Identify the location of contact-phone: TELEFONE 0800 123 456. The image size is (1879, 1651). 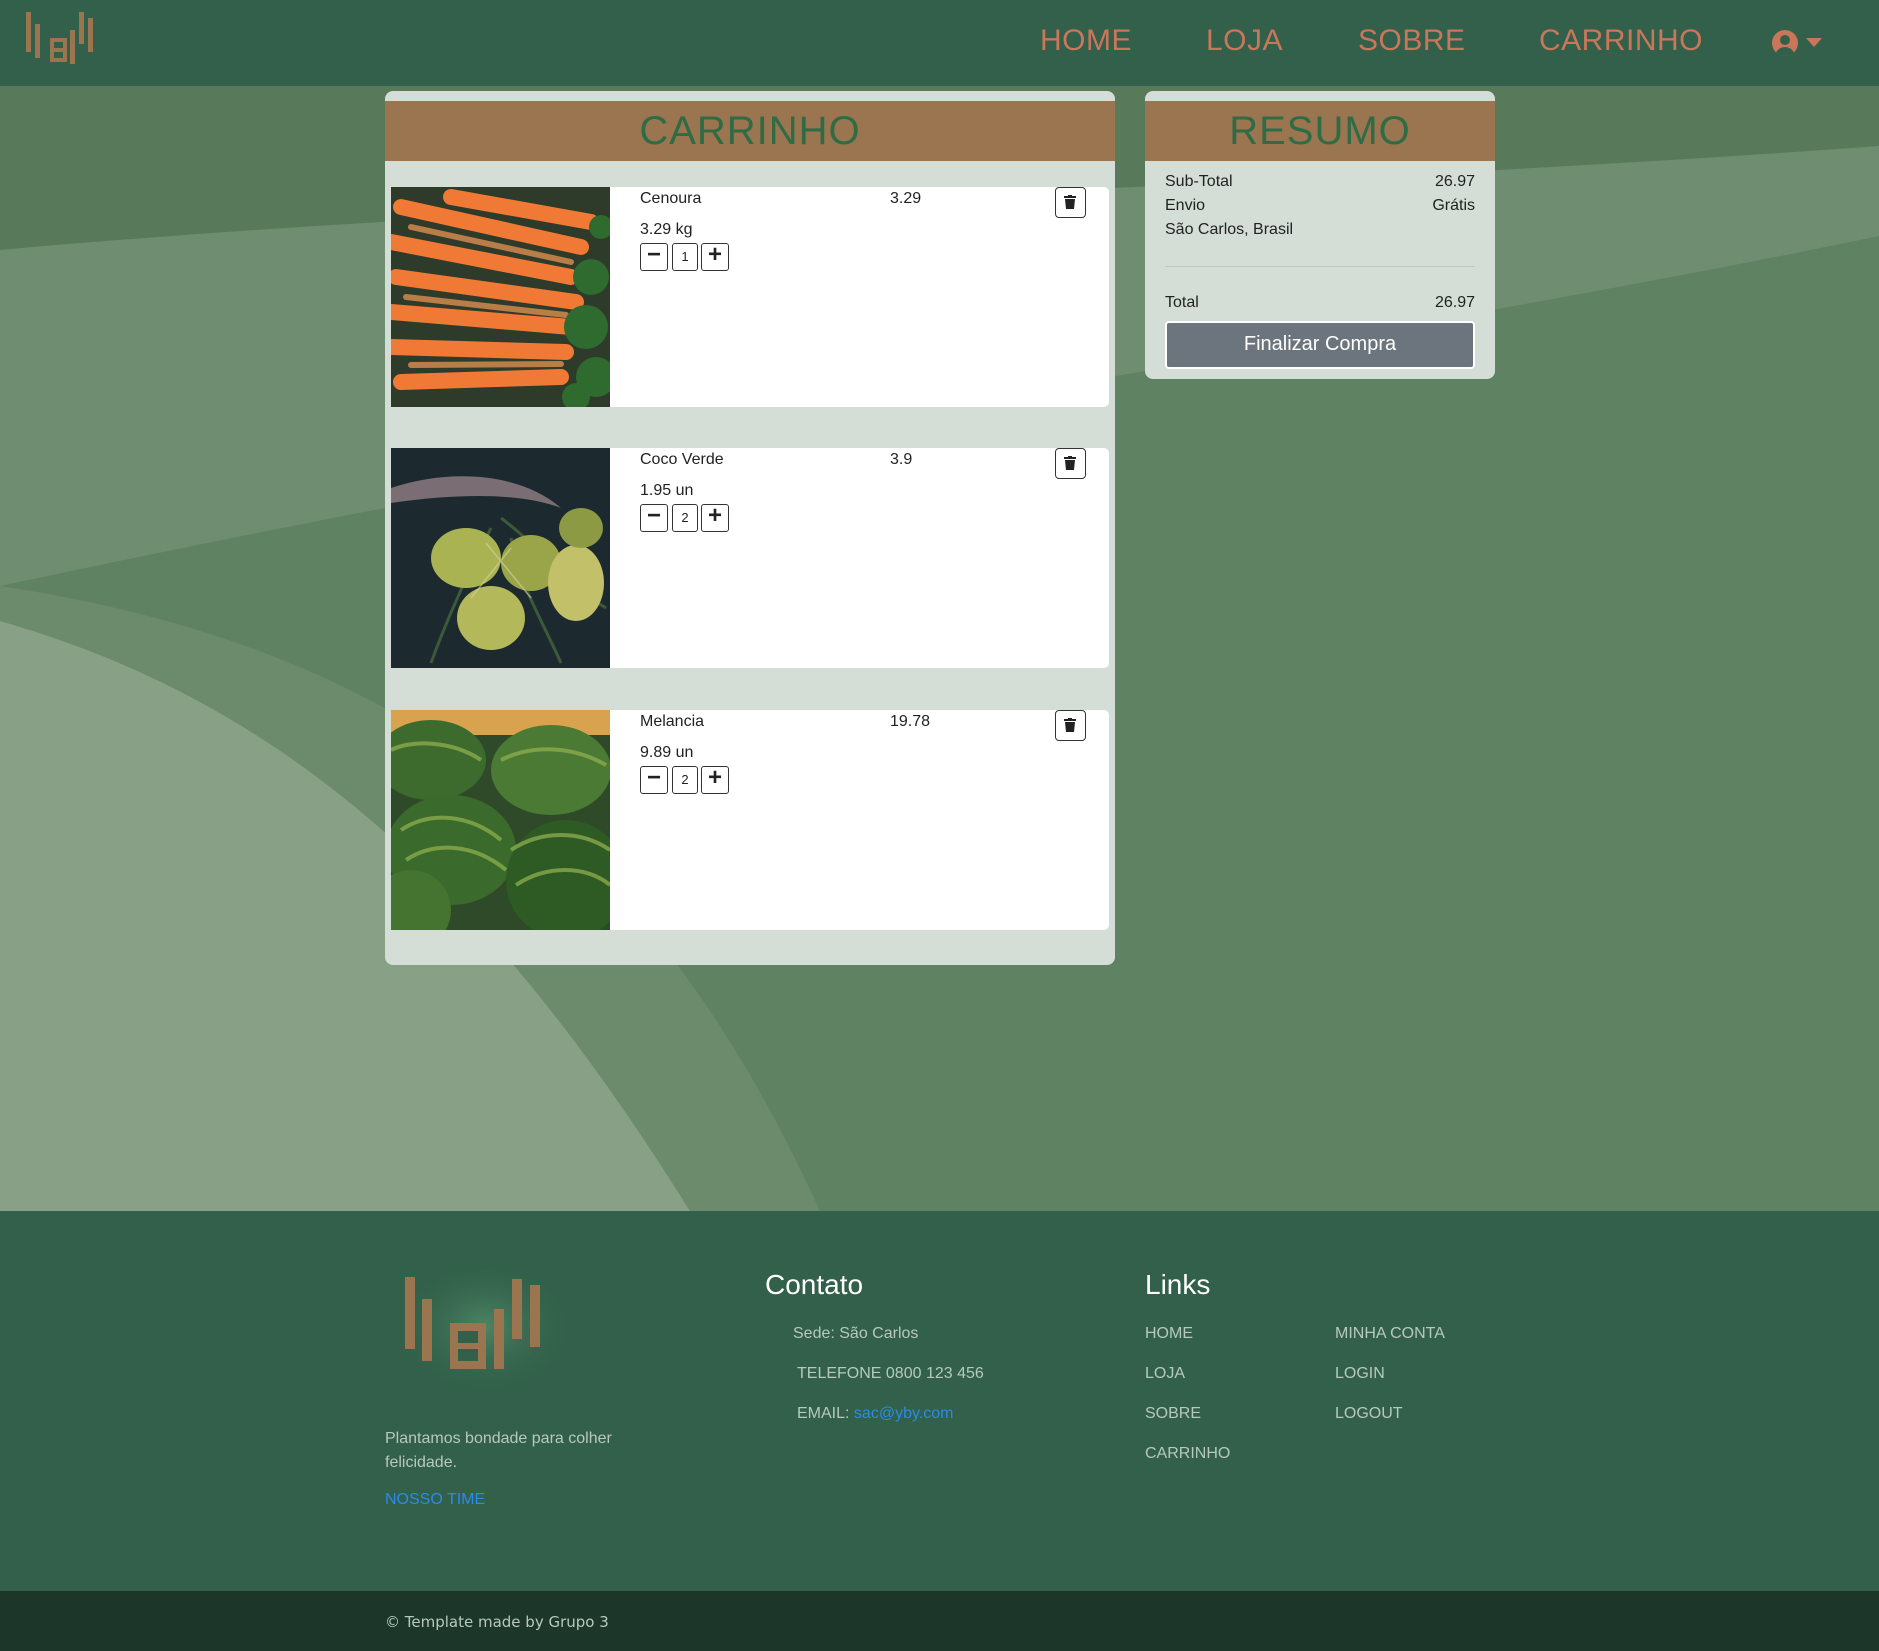
(890, 1373).